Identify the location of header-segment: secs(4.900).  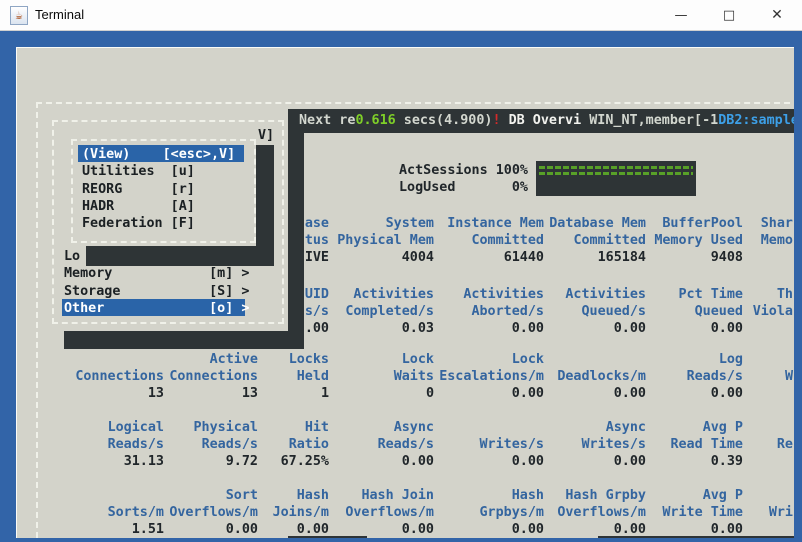
(444, 120).